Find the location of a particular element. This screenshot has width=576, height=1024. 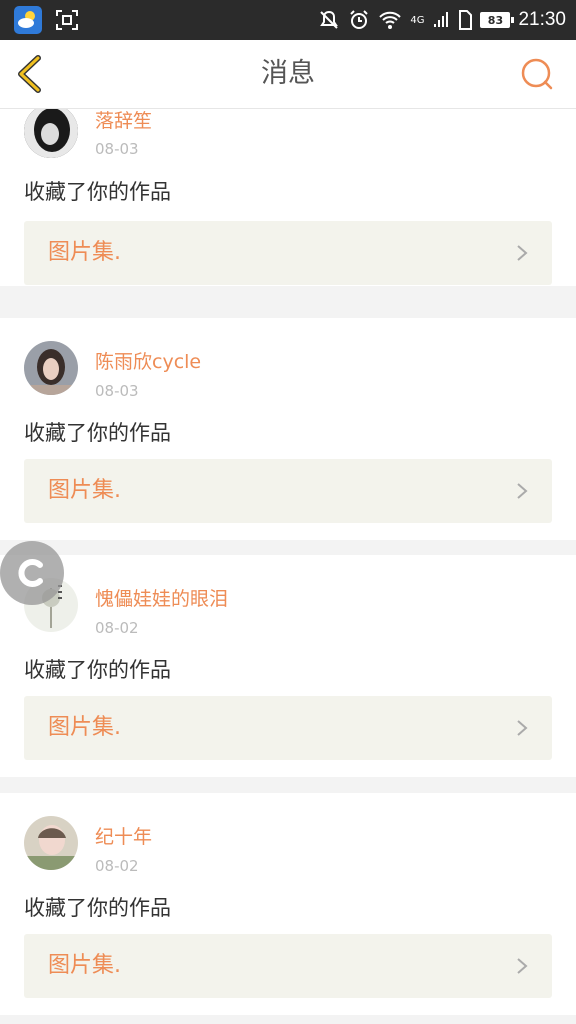

wifi-icon is located at coordinates (390, 20).